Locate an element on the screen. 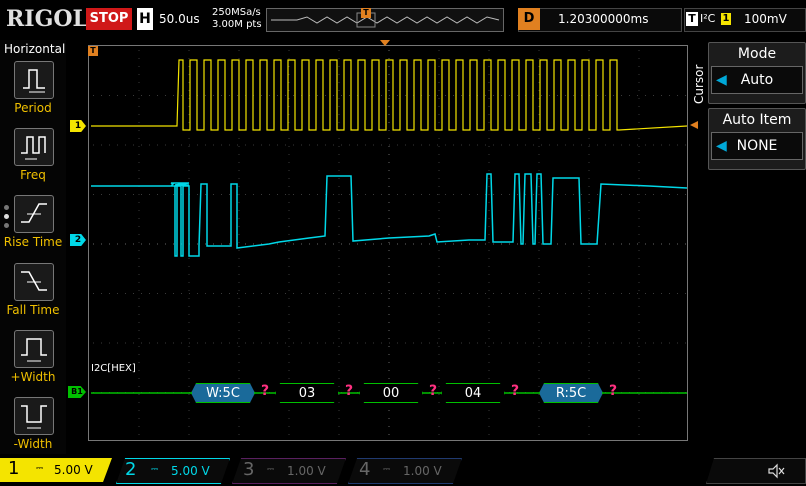 The width and height of the screenshot is (806, 486). channel-1-marker: 1 is located at coordinates (78, 126).